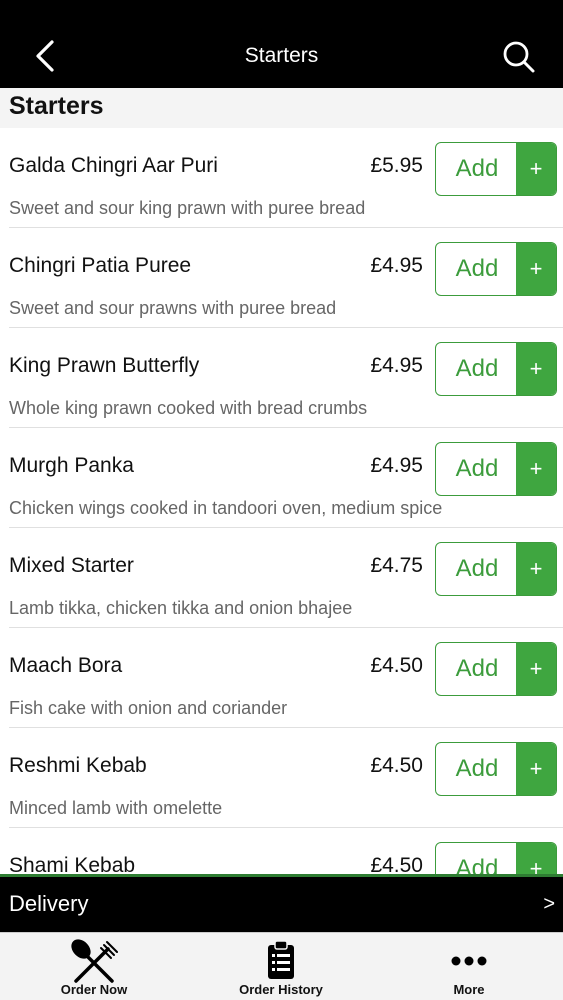 The image size is (563, 1000). I want to click on tab-order-history: Order History, so click(281, 966).